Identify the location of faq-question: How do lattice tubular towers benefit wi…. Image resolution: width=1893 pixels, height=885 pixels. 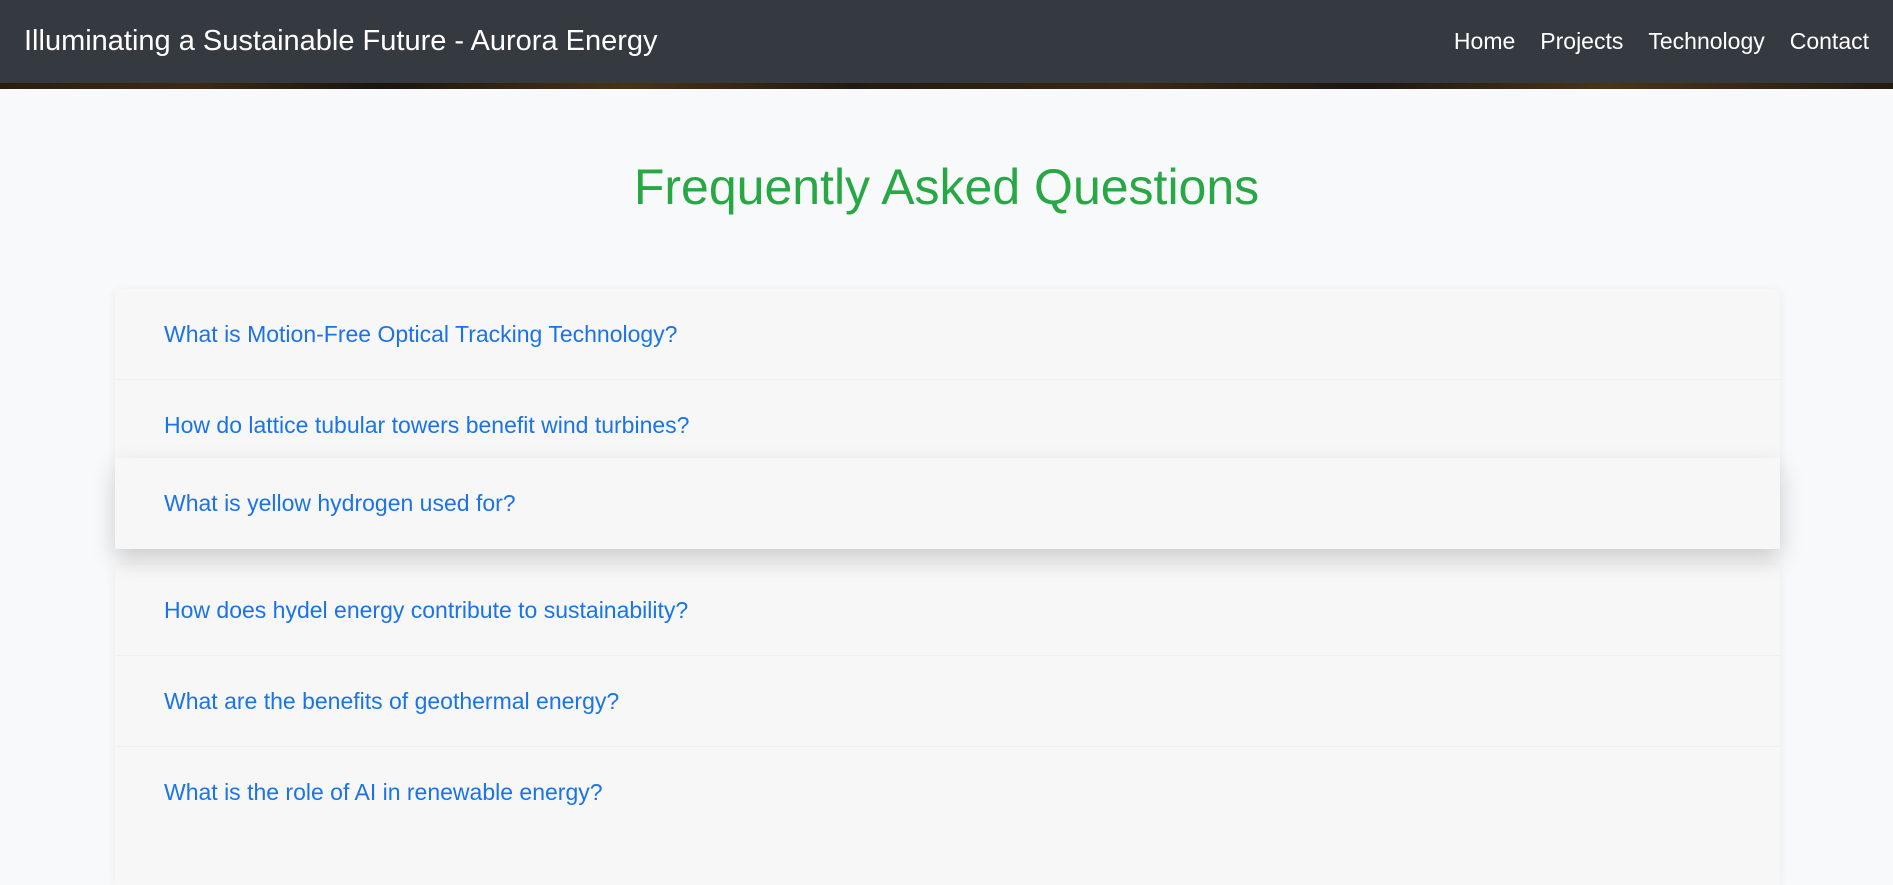
(426, 425).